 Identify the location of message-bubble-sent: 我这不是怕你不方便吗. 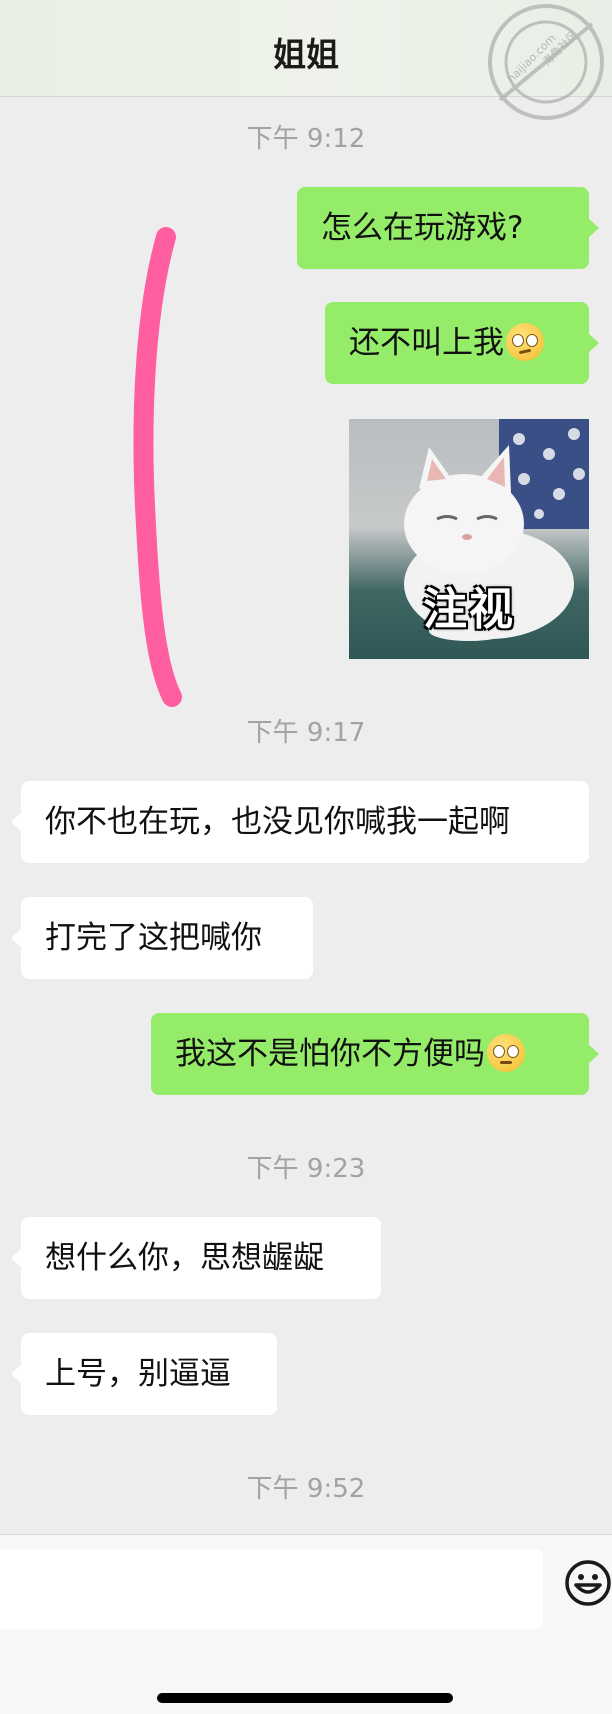
(375, 1054).